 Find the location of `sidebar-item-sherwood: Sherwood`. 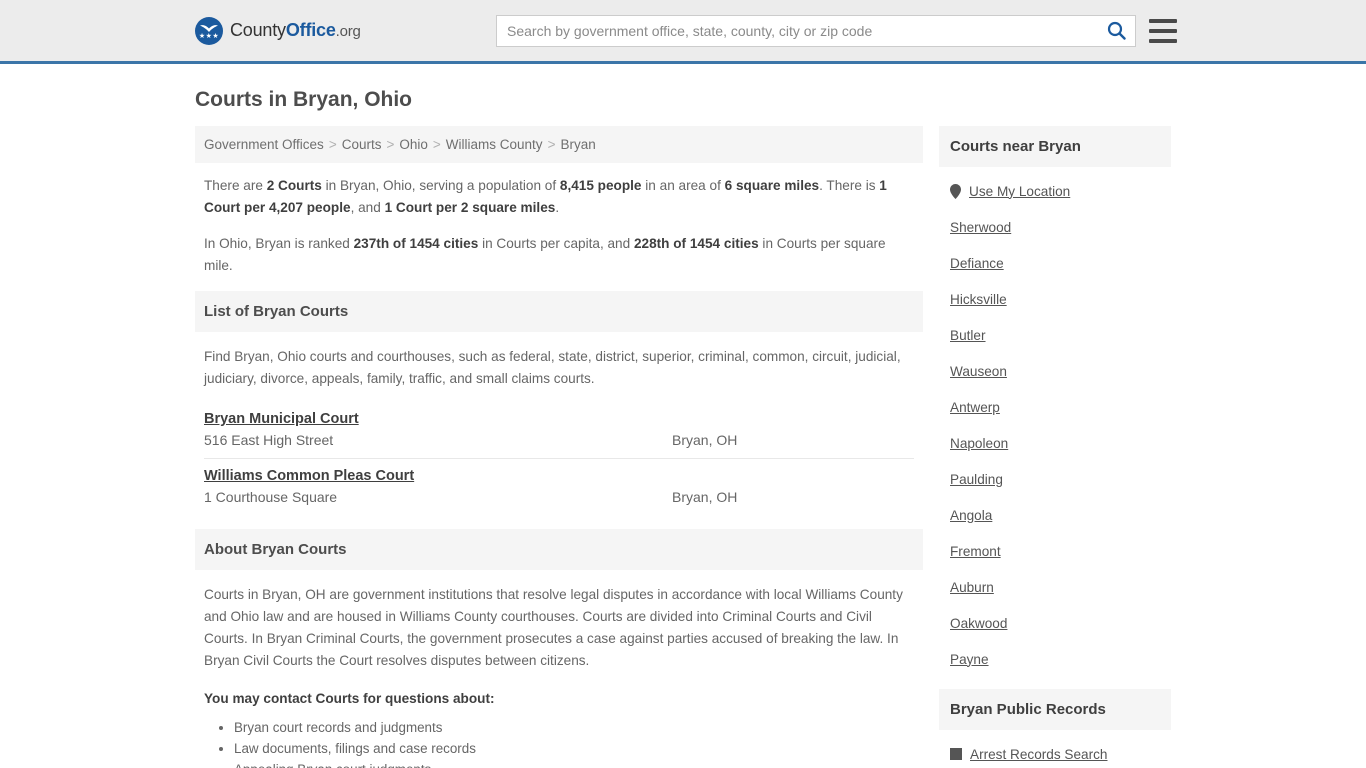

sidebar-item-sherwood: Sherwood is located at coordinates (1055, 227).